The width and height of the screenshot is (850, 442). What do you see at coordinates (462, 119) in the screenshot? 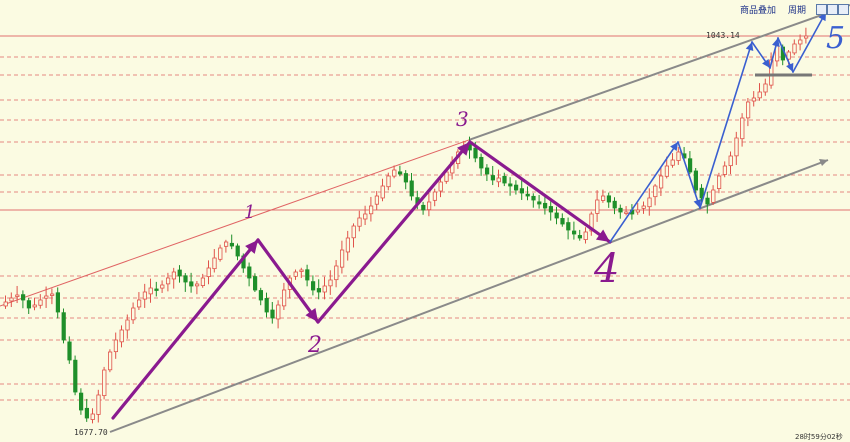
I see `wave-label-3: 3` at bounding box center [462, 119].